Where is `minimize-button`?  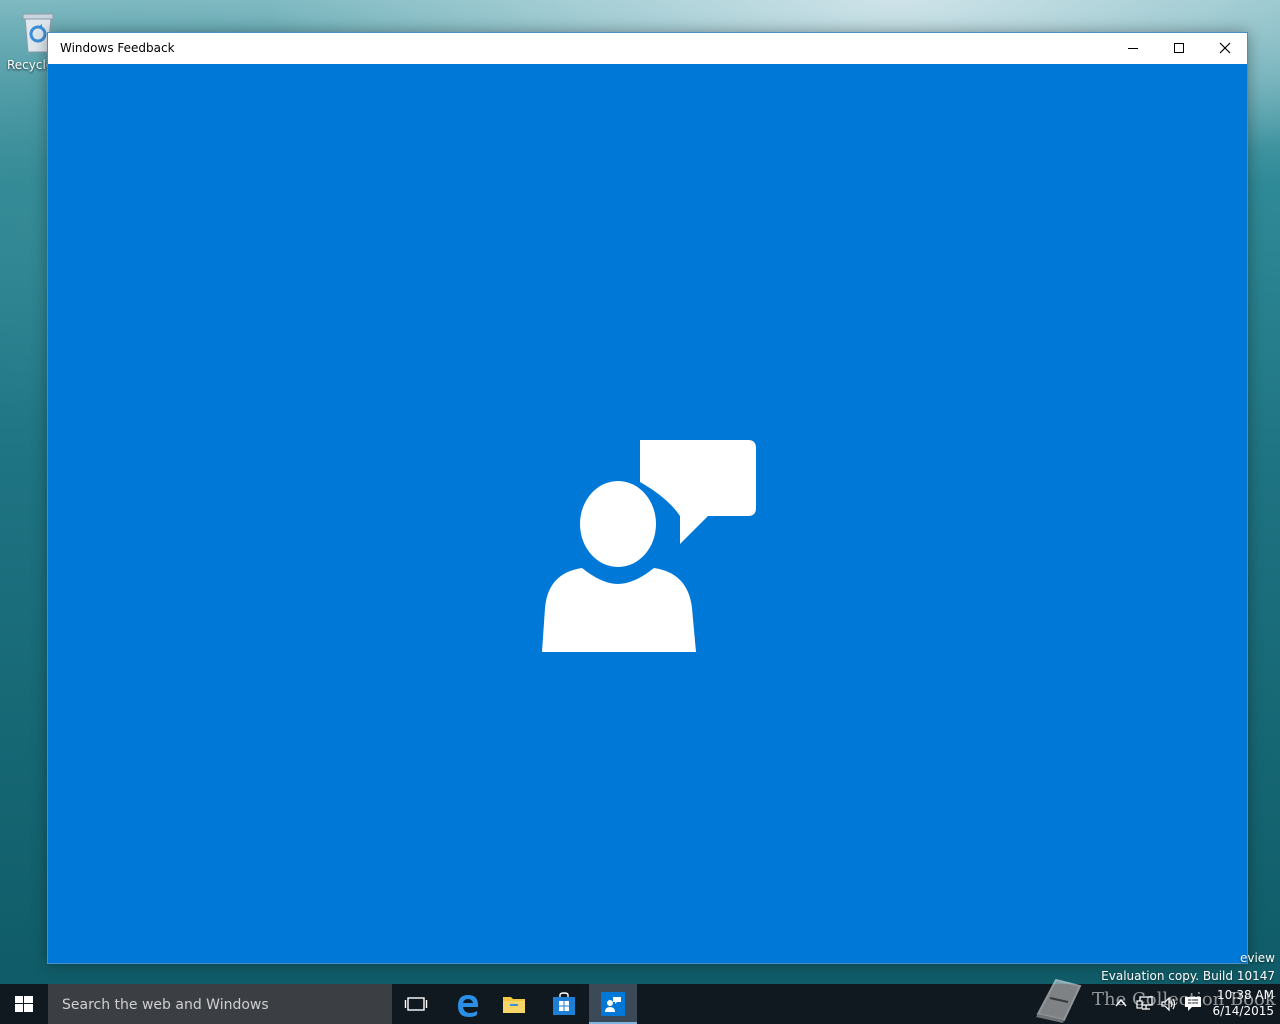
minimize-button is located at coordinates (1133, 48).